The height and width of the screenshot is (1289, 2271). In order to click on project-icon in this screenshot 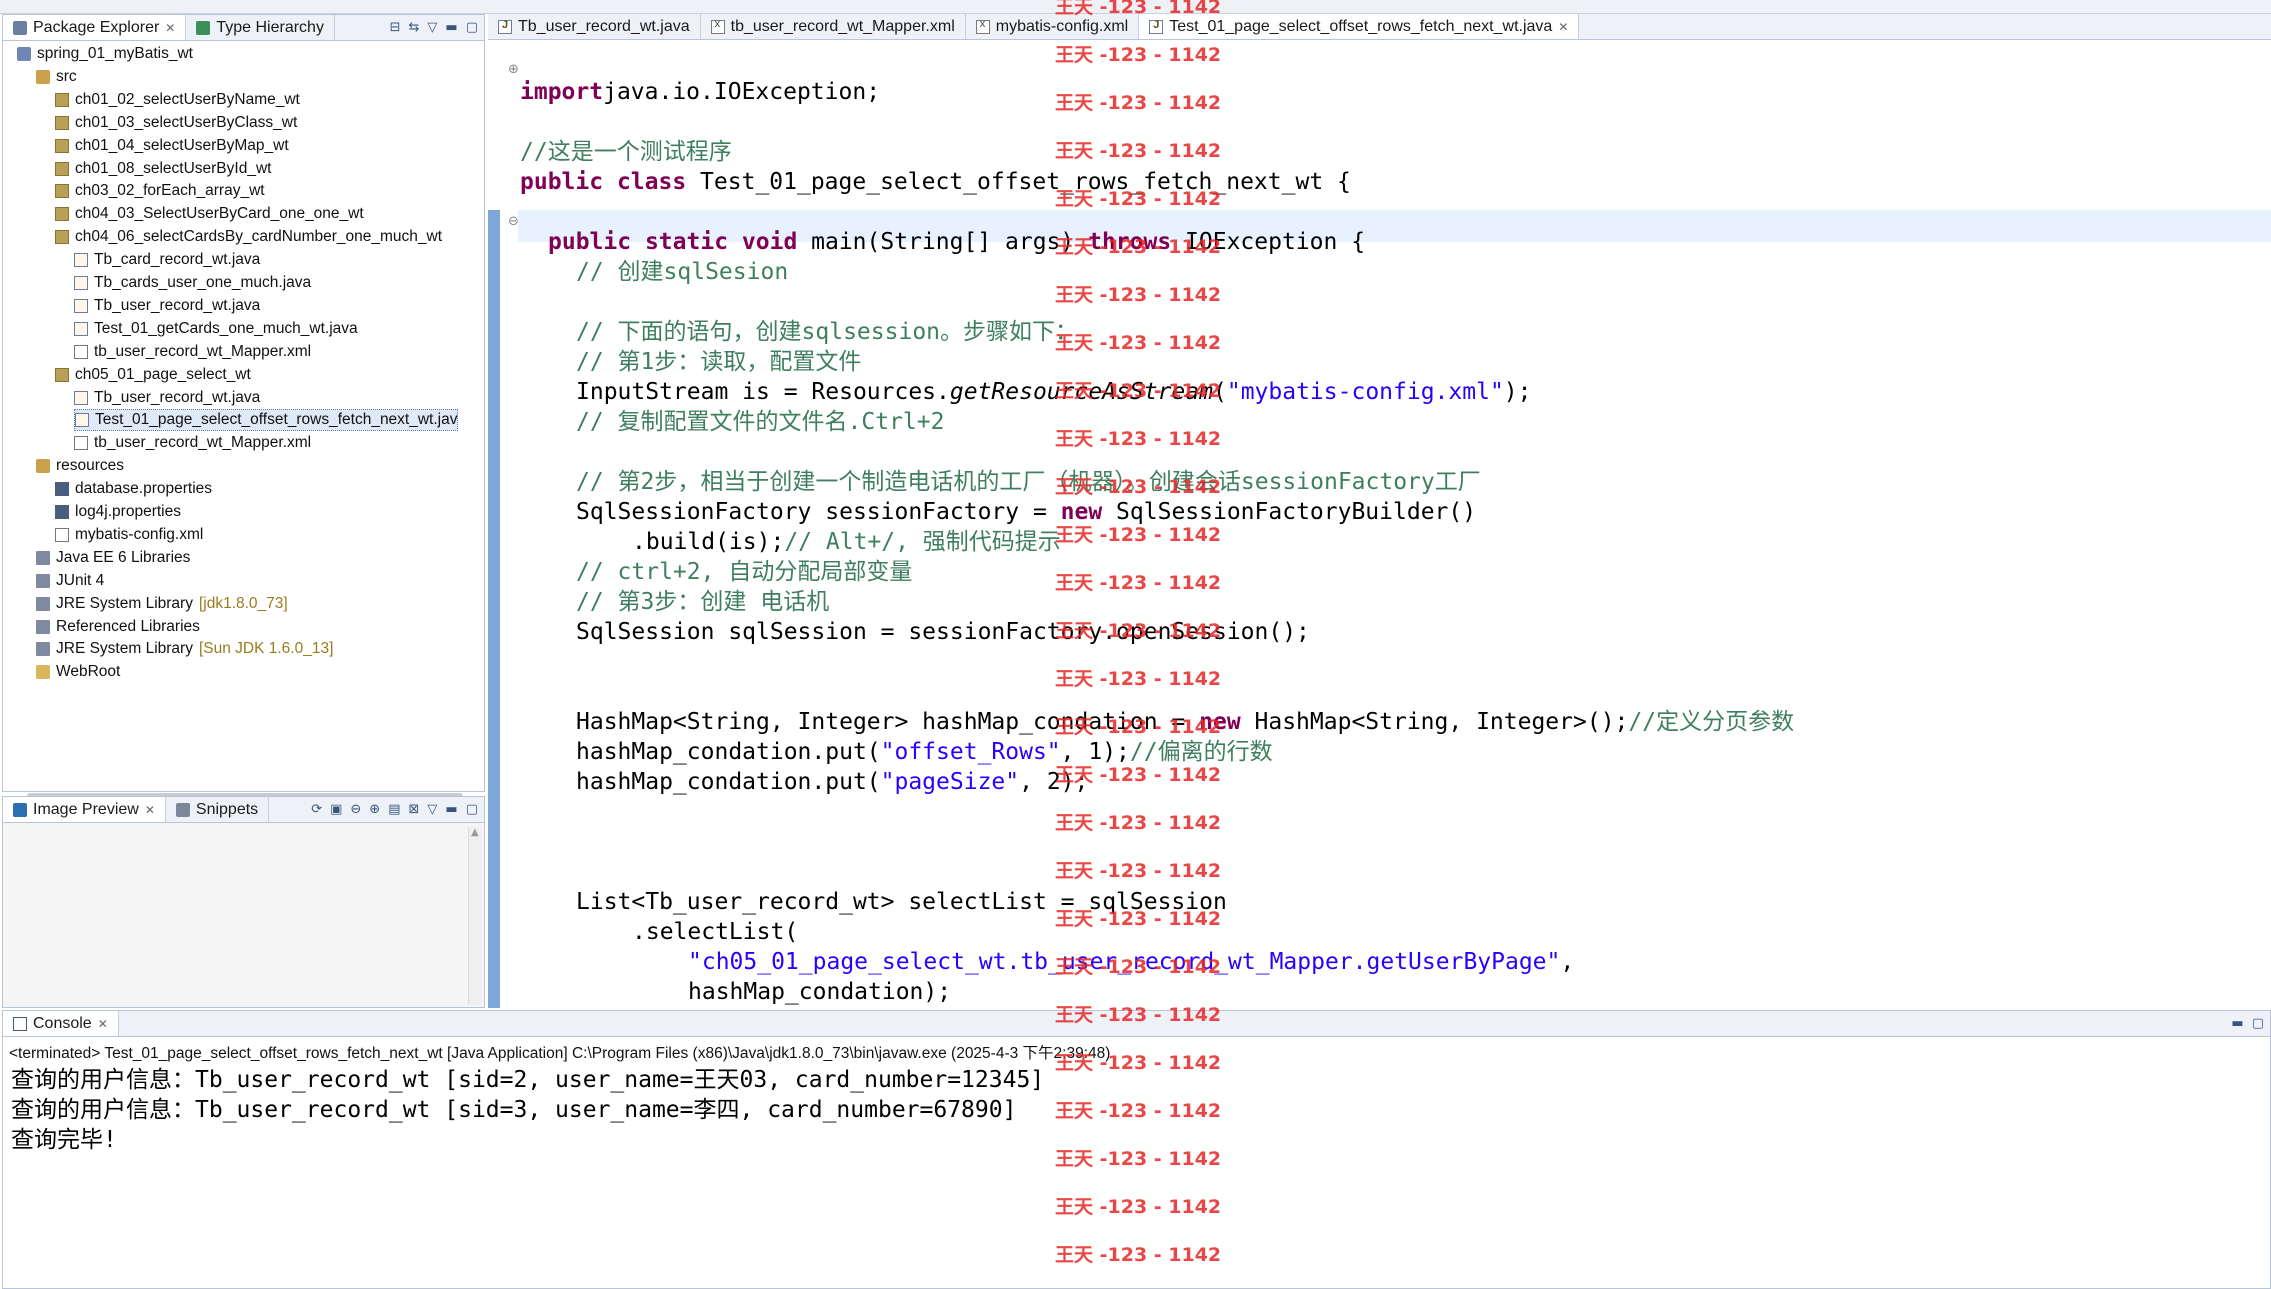, I will do `click(24, 54)`.